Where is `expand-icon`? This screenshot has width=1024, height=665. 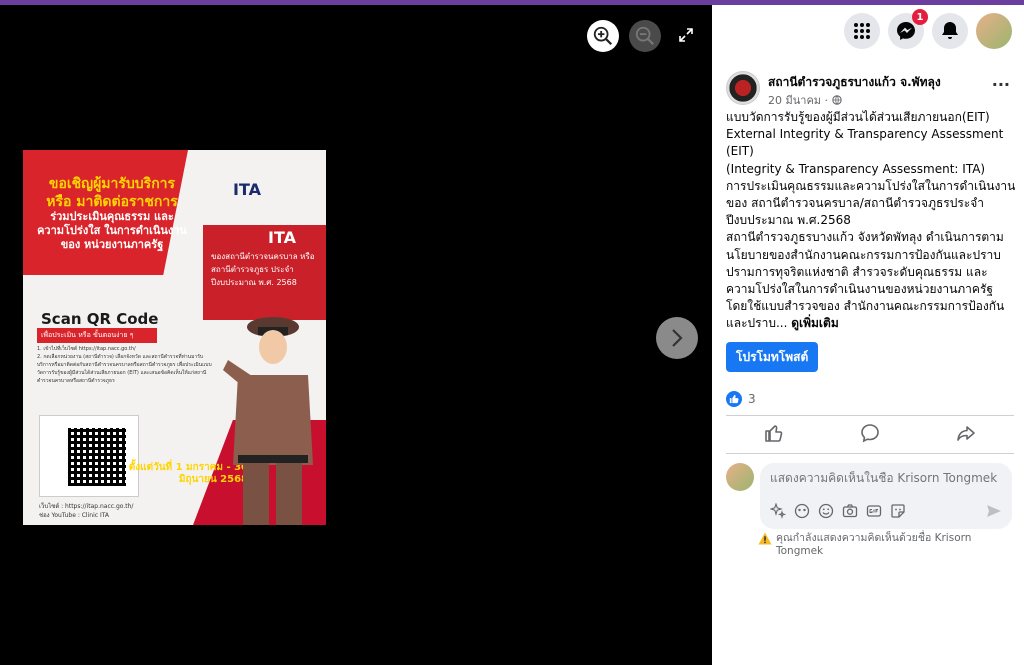 expand-icon is located at coordinates (686, 35).